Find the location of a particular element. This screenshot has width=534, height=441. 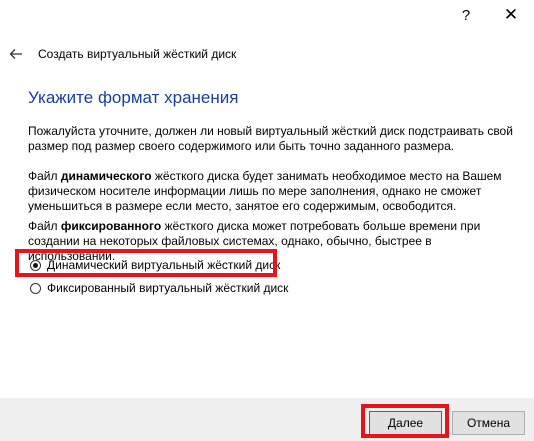

title-bar: ? ✕ is located at coordinates (267, 15).